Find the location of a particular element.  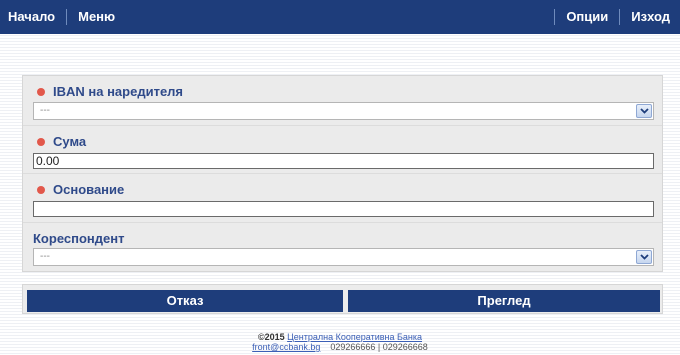

reason-label-text: Основание is located at coordinates (89, 189).